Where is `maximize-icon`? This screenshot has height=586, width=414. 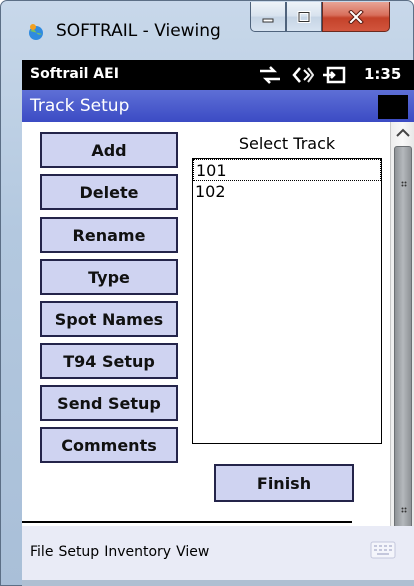 maximize-icon is located at coordinates (304, 16).